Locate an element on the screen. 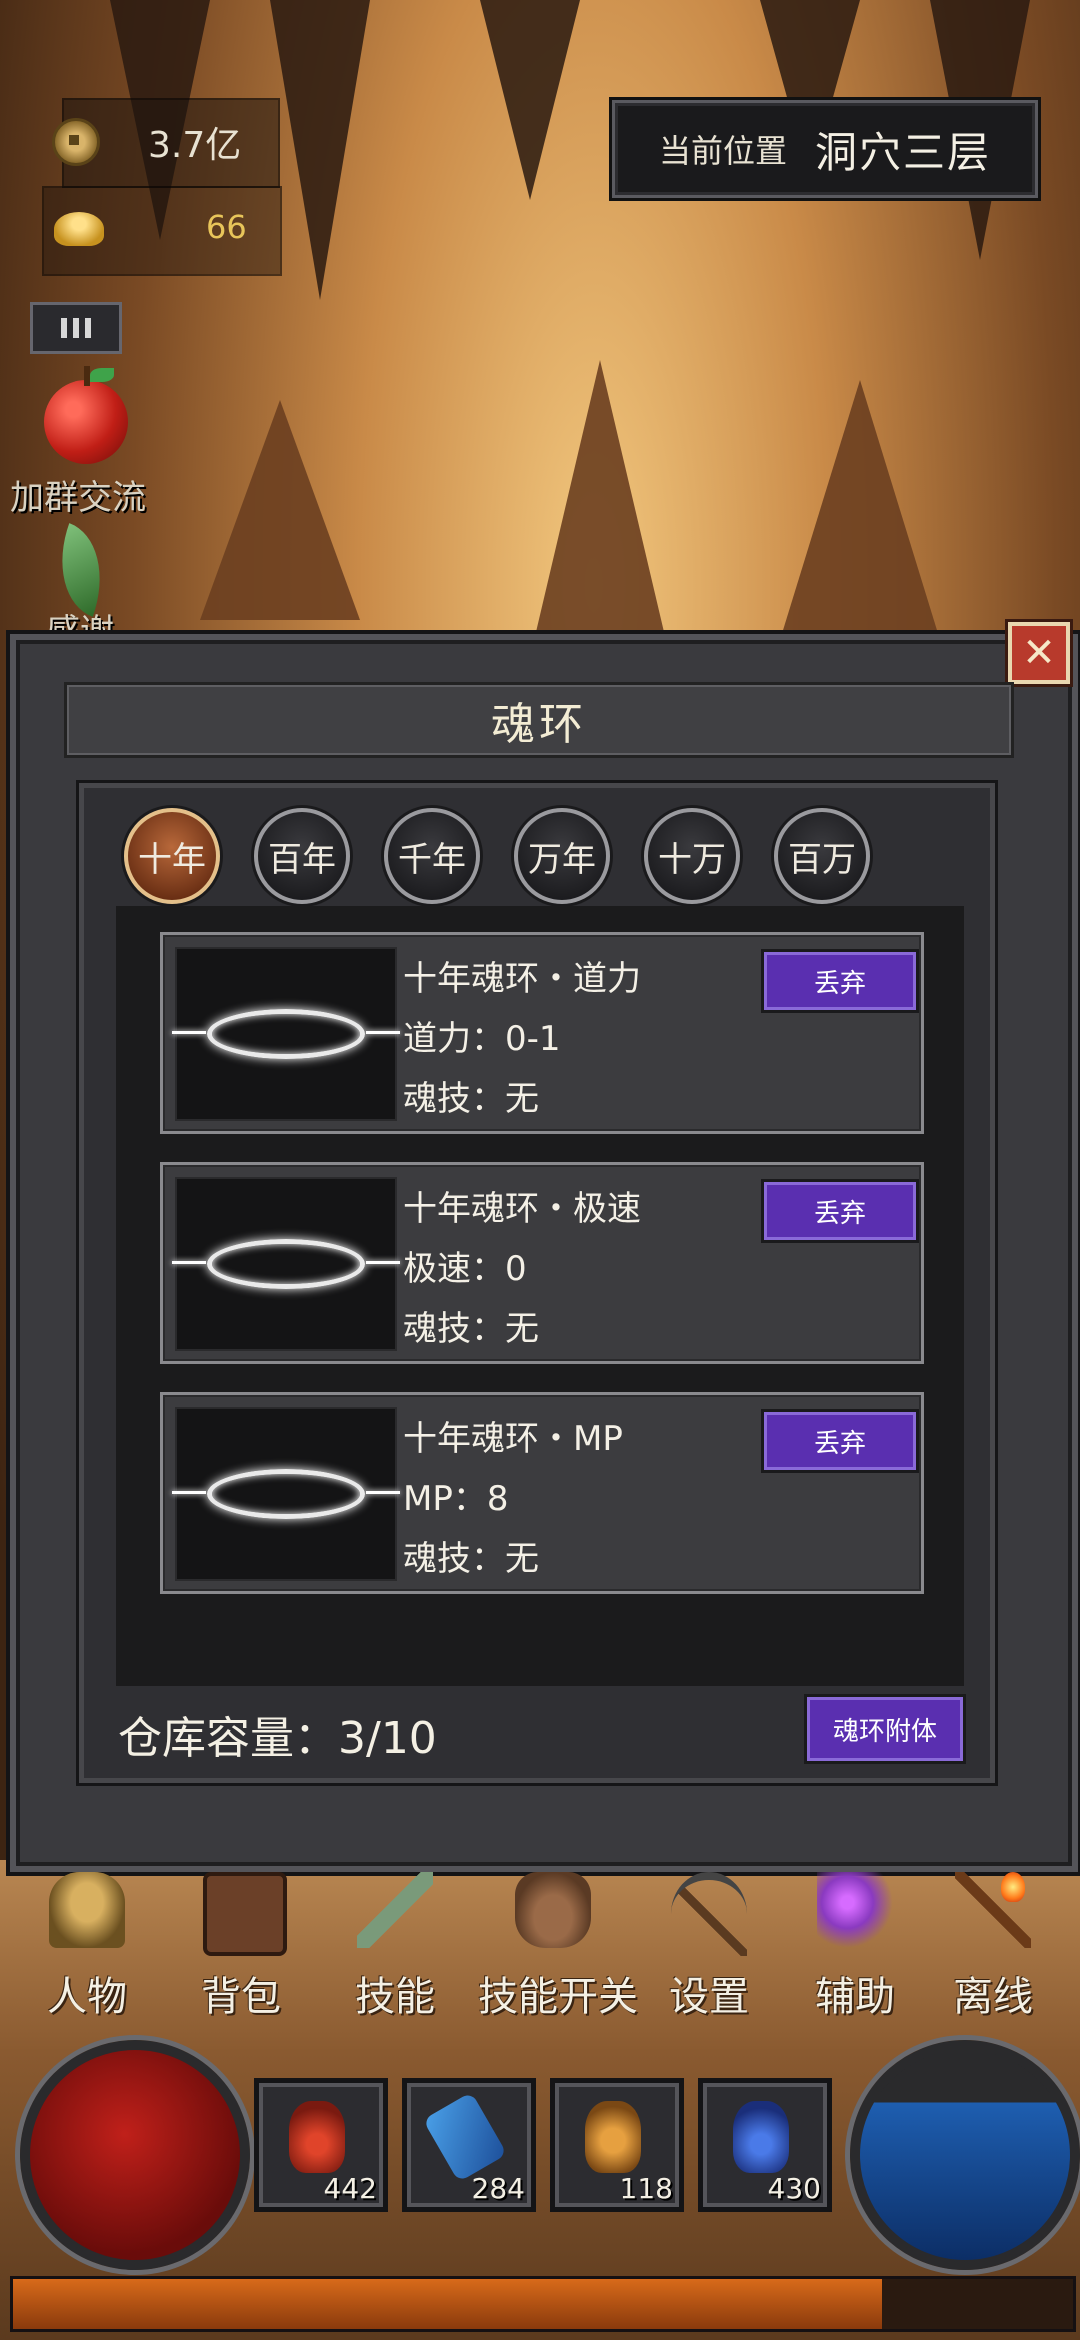 This screenshot has width=1080, height=2340. tab-hundred-thousand-years: 十万 is located at coordinates (692, 856).